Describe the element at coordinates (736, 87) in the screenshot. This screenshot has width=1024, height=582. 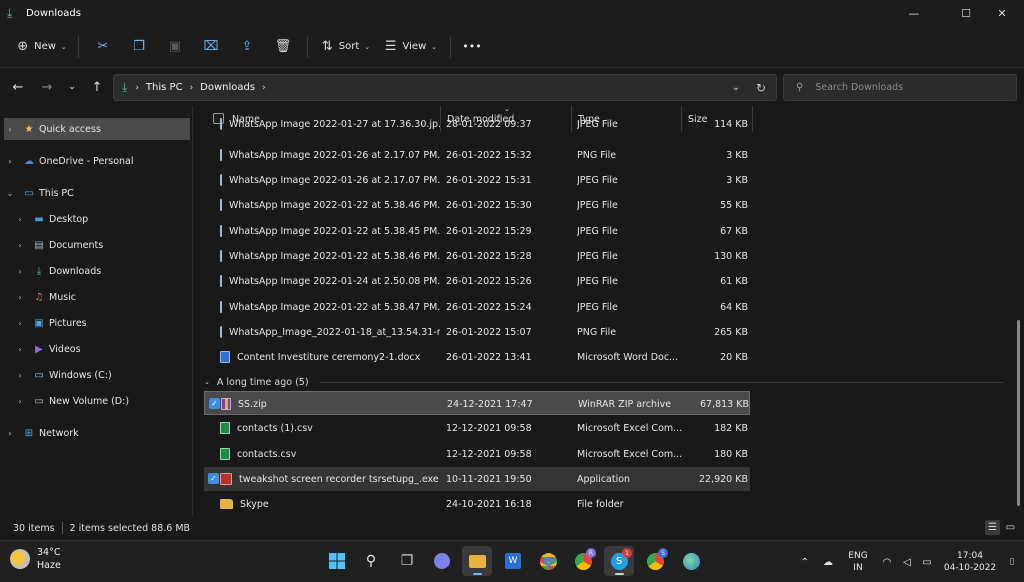
I see `address-history-chevron-icon: ⌄` at that location.